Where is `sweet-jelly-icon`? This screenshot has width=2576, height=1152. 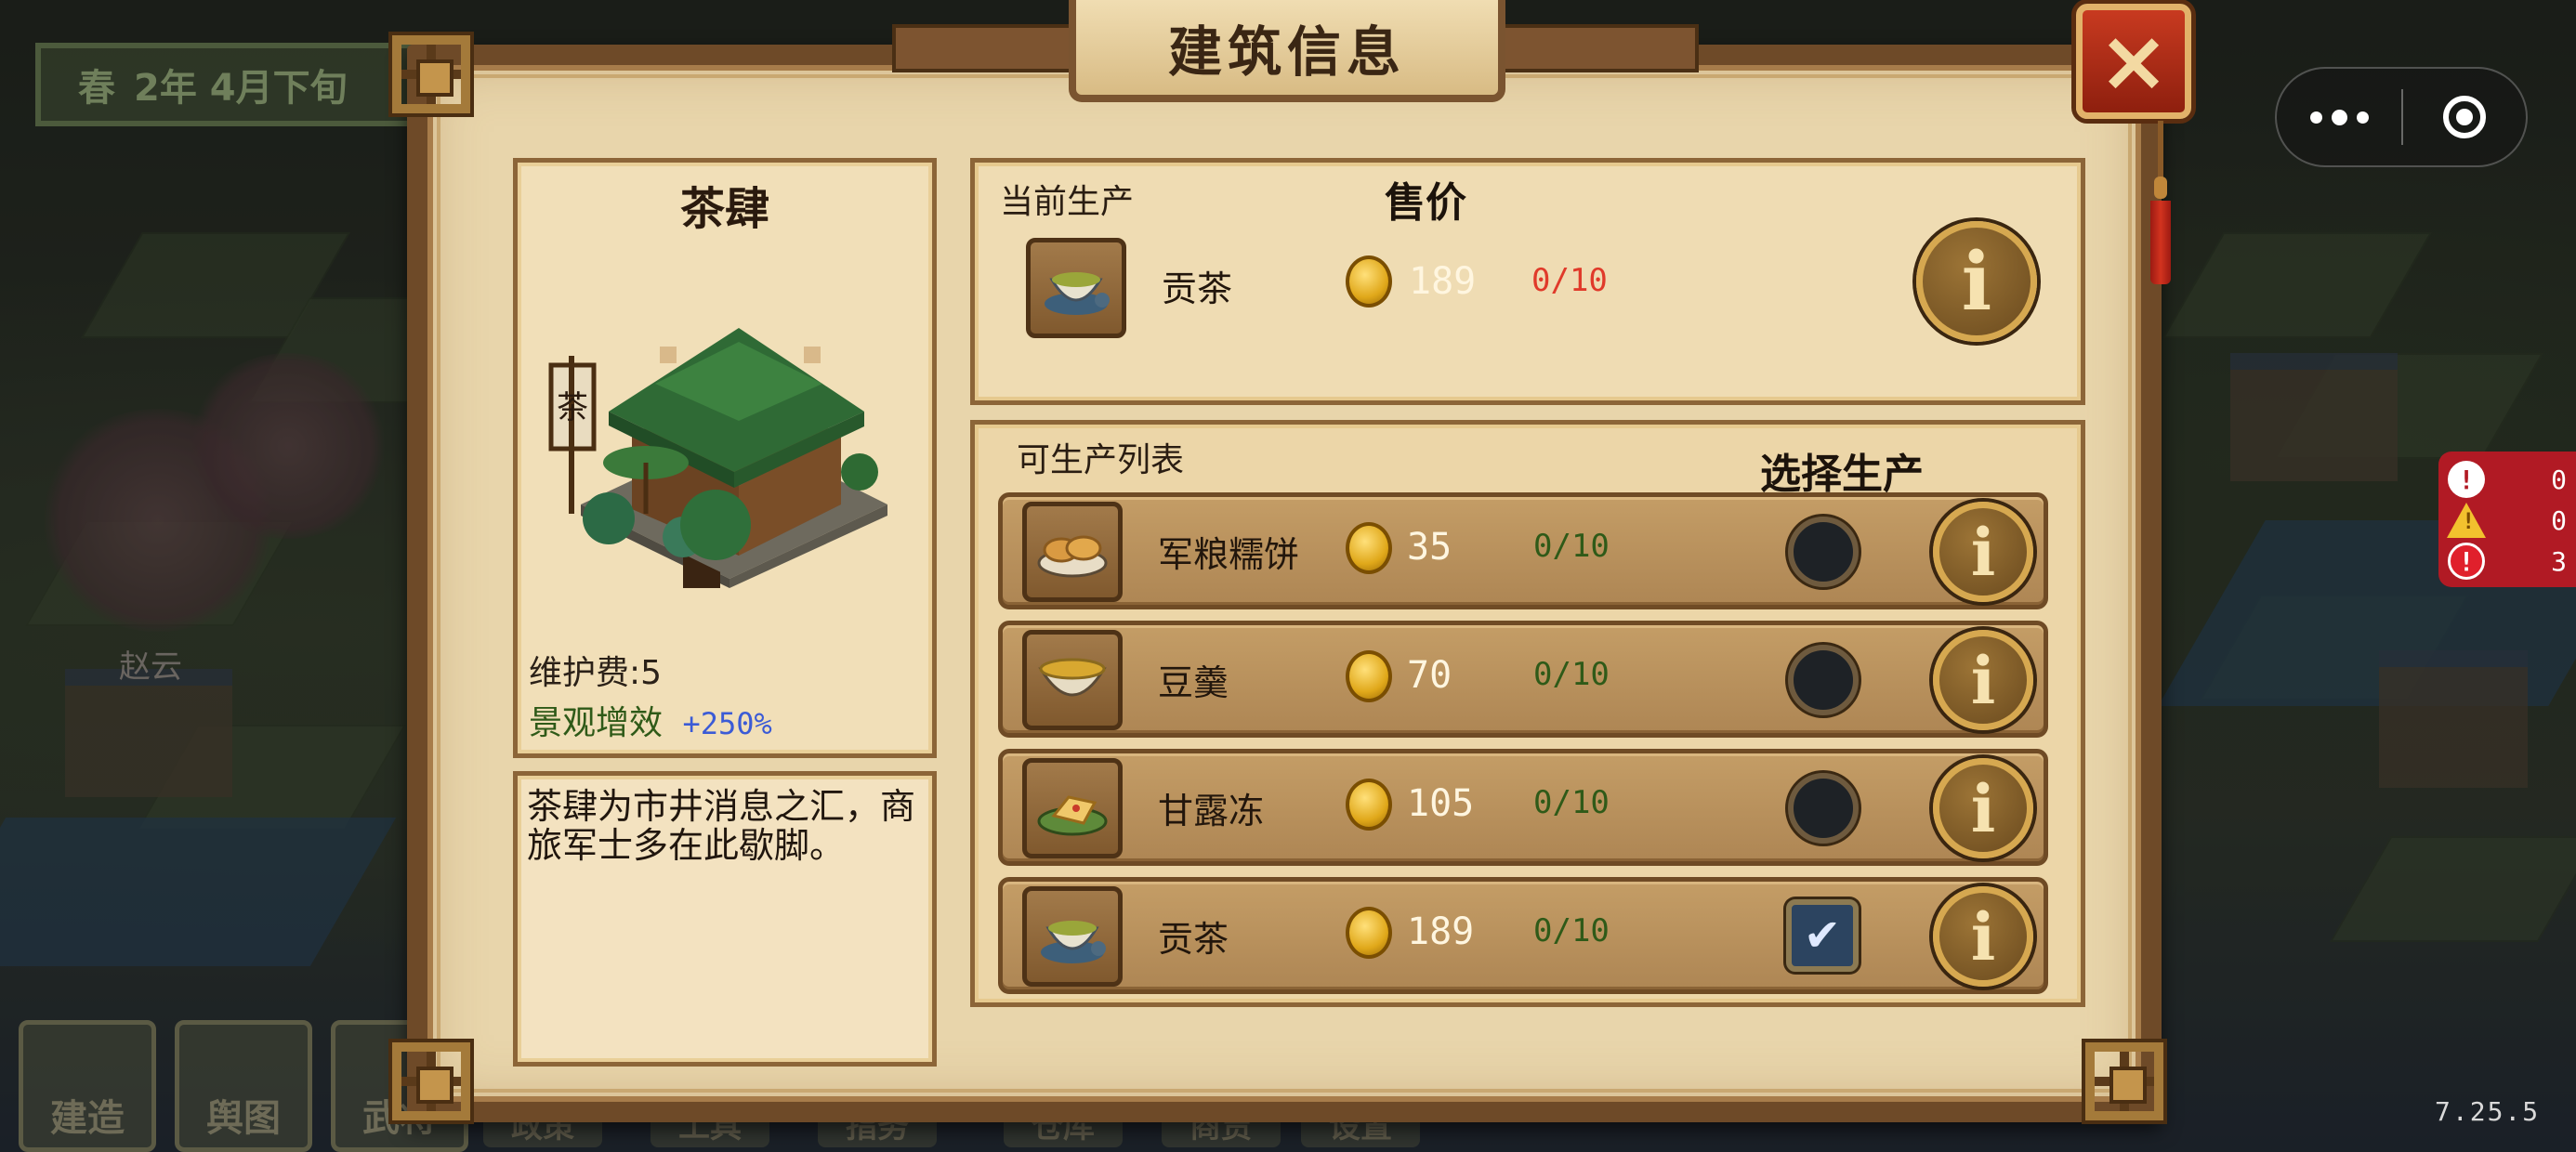 sweet-jelly-icon is located at coordinates (1072, 808).